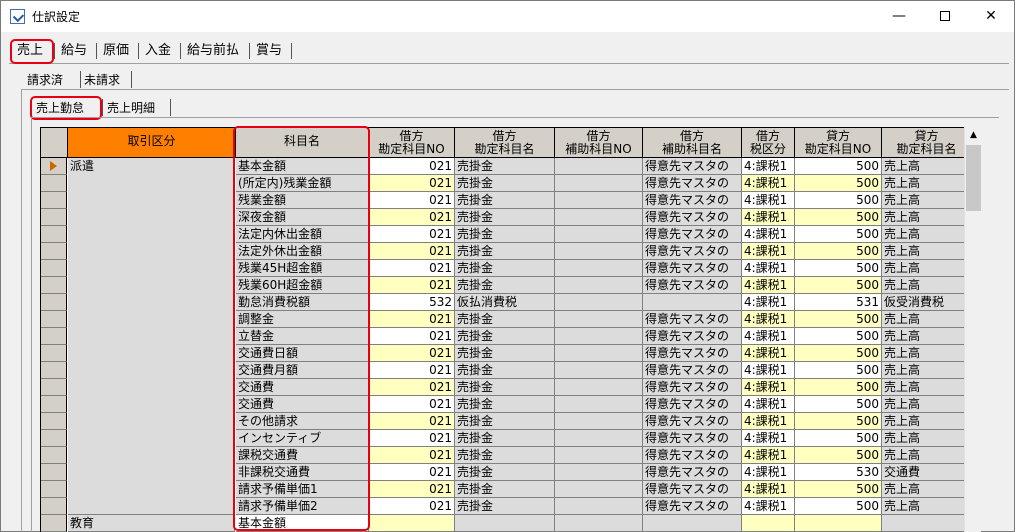 The height and width of the screenshot is (532, 1015). I want to click on maximize-button, so click(945, 16).